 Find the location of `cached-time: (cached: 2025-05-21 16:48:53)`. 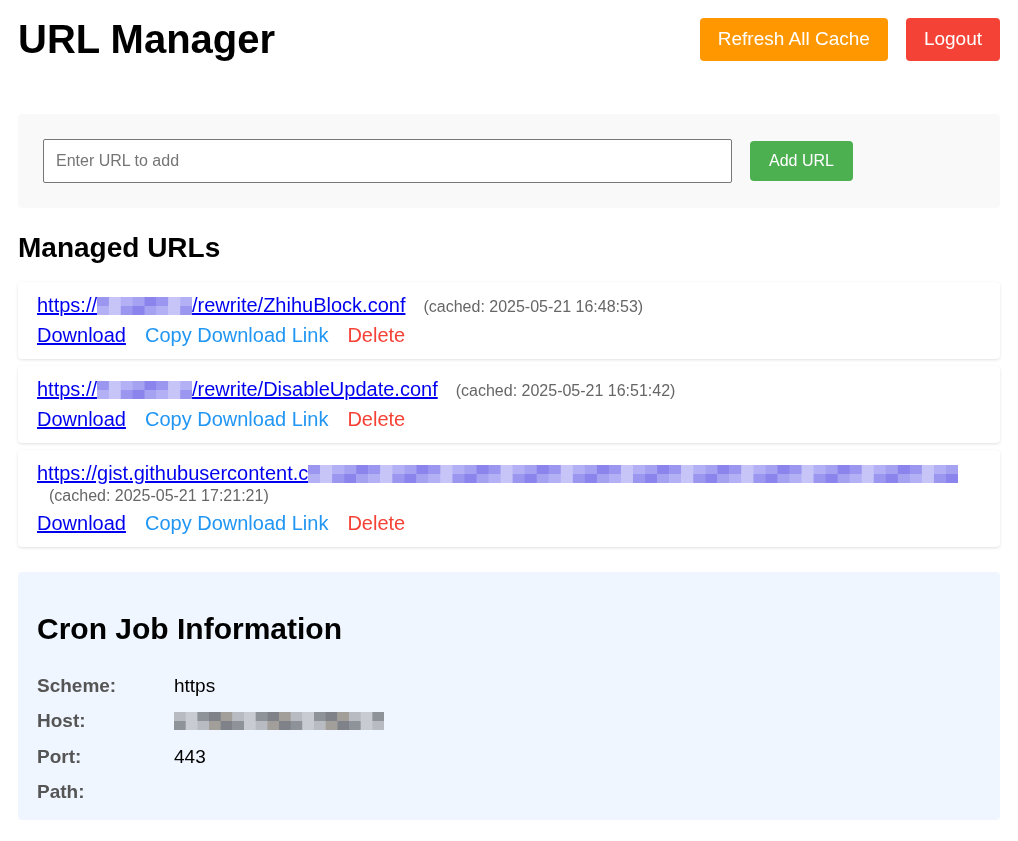

cached-time: (cached: 2025-05-21 16:48:53) is located at coordinates (533, 307).